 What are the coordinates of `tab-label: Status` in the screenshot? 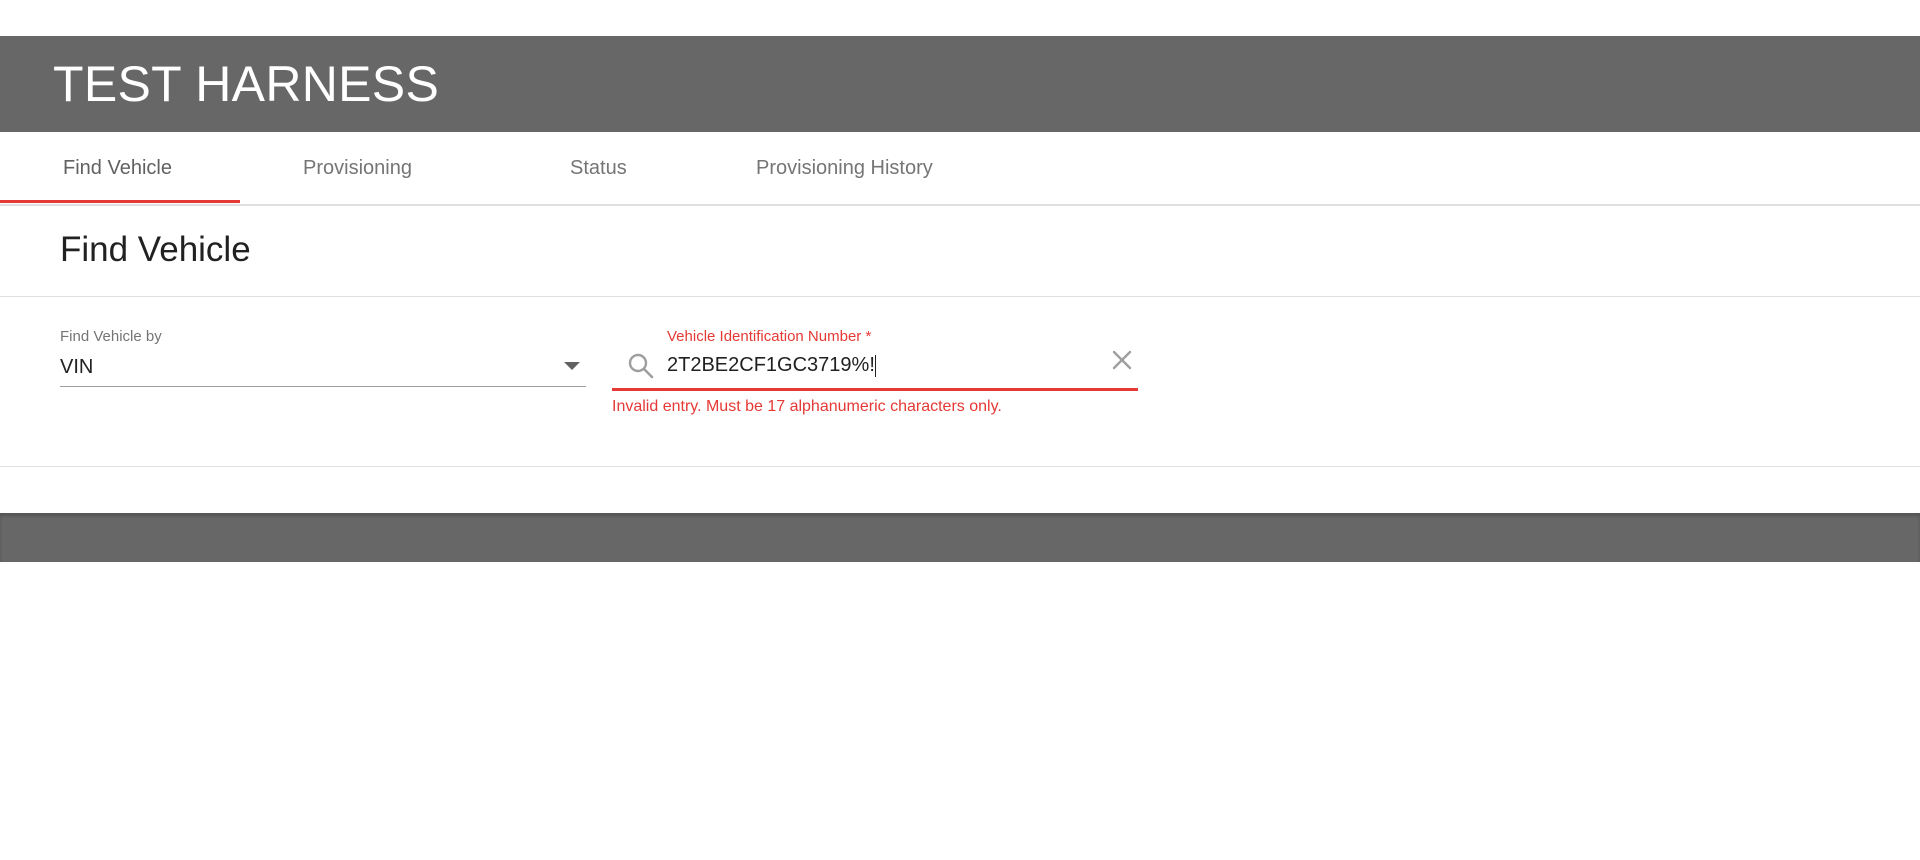 It's located at (598, 167).